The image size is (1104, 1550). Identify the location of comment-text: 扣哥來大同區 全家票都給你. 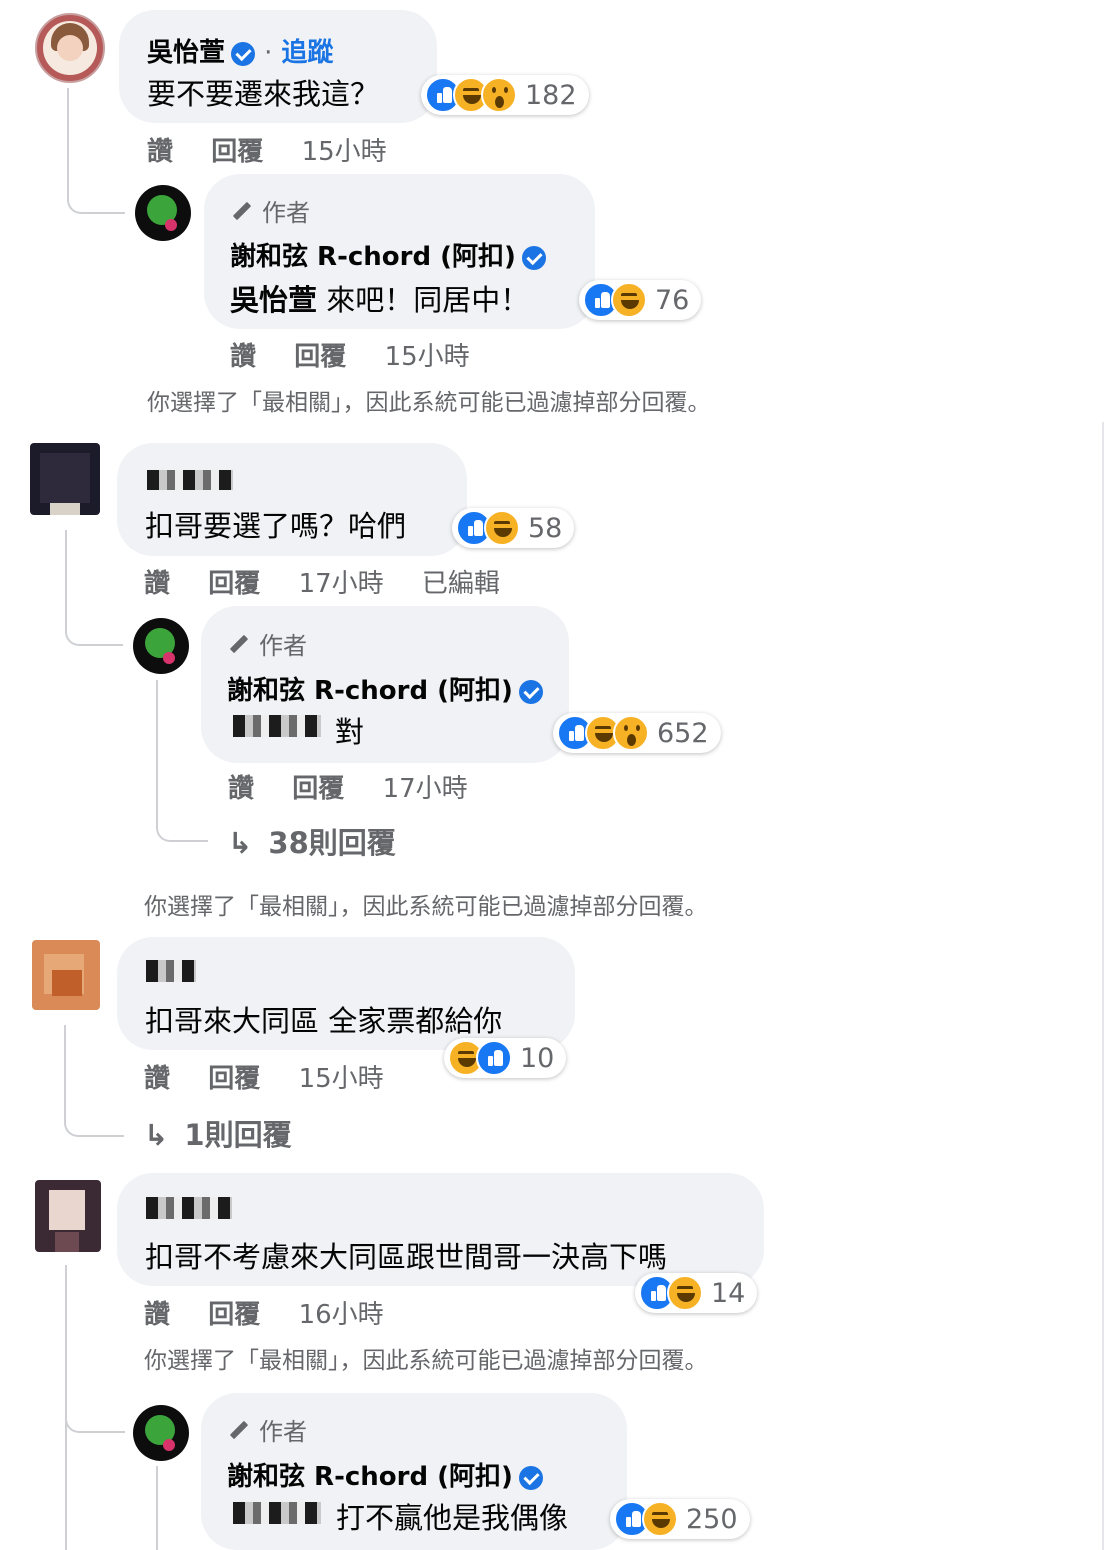
(324, 1021).